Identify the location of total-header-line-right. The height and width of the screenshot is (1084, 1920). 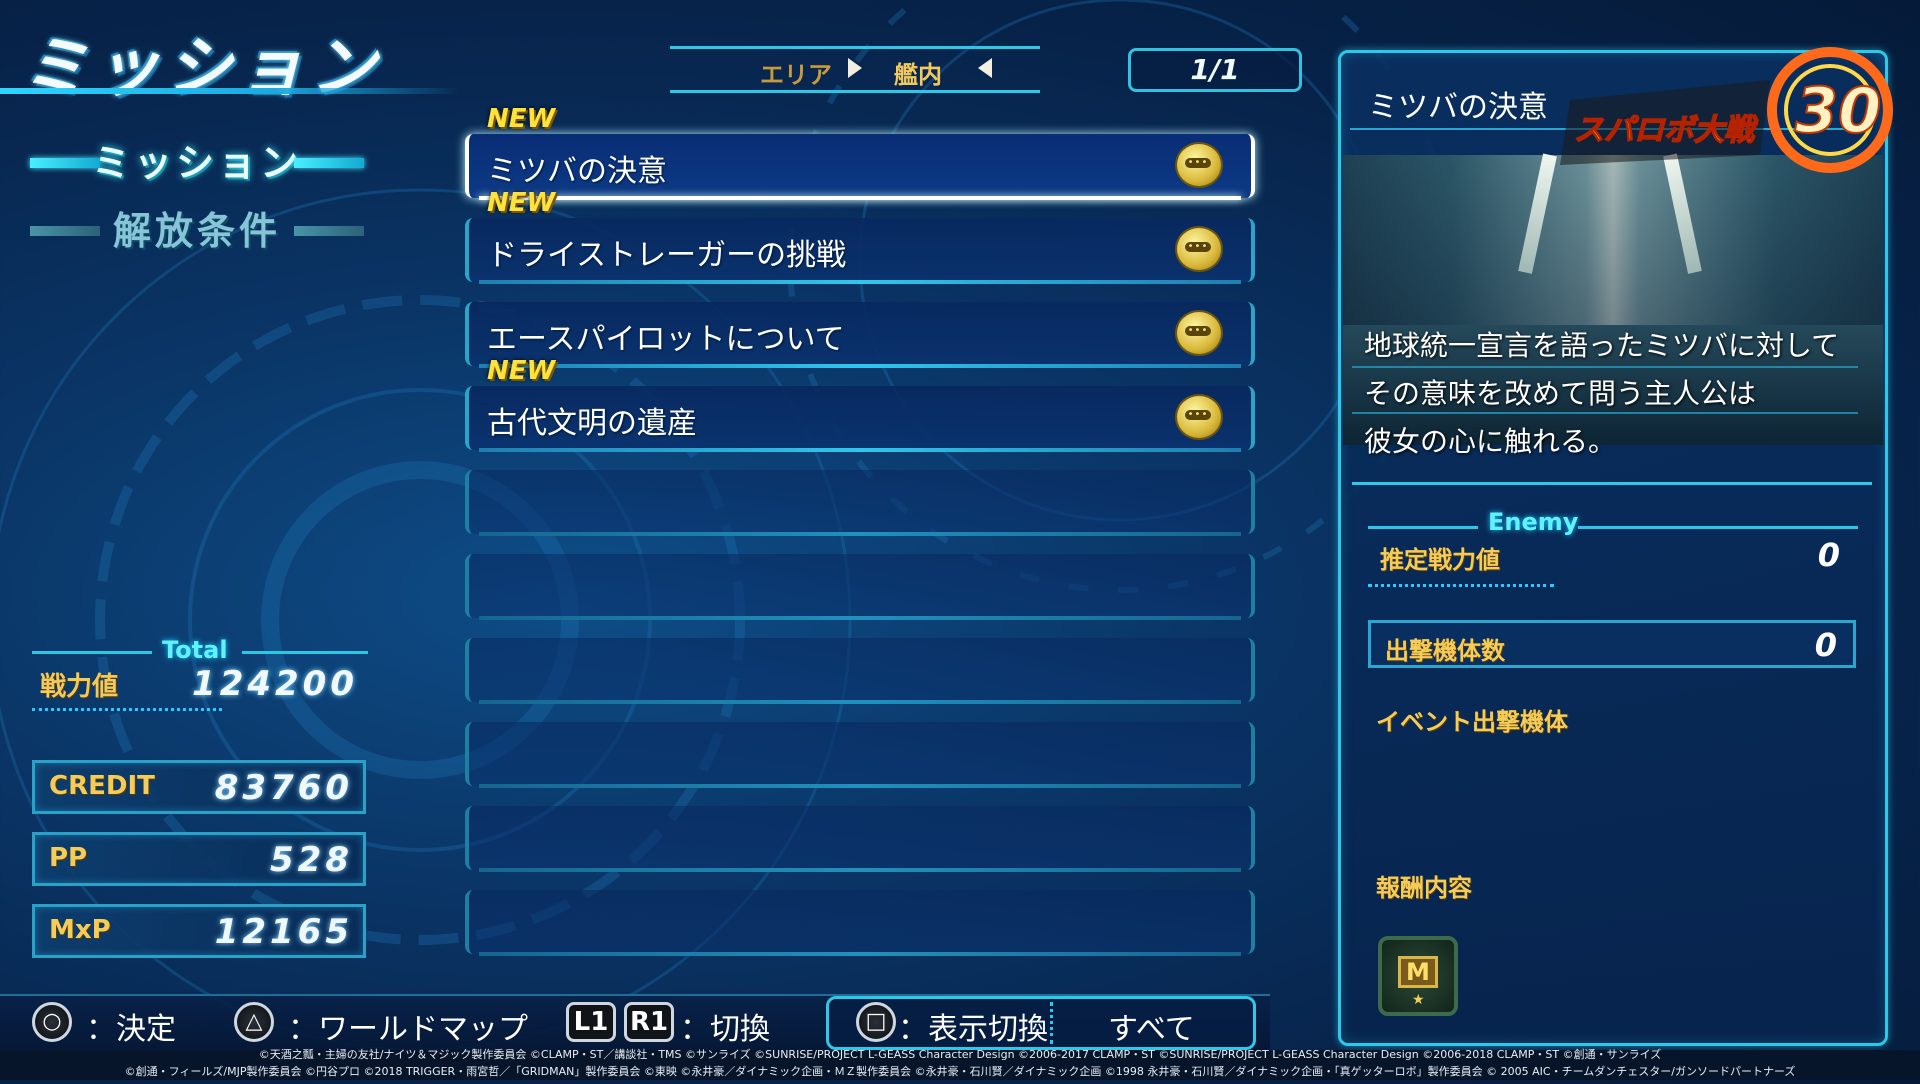
(305, 652).